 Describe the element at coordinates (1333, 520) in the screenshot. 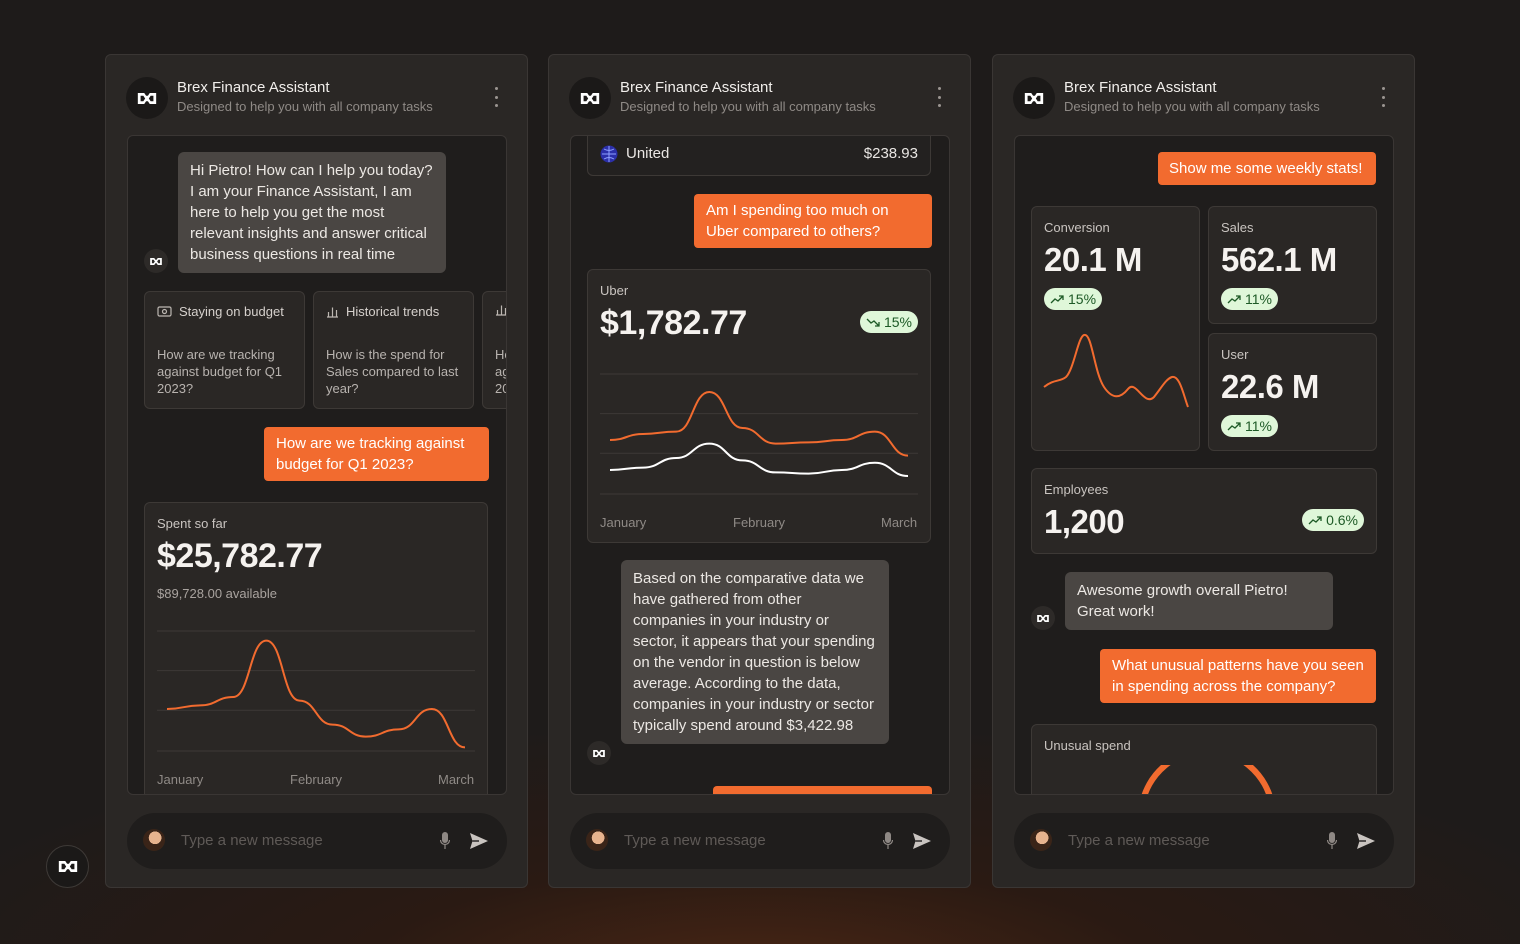

I see `trend-up-badge: 0.6%` at that location.